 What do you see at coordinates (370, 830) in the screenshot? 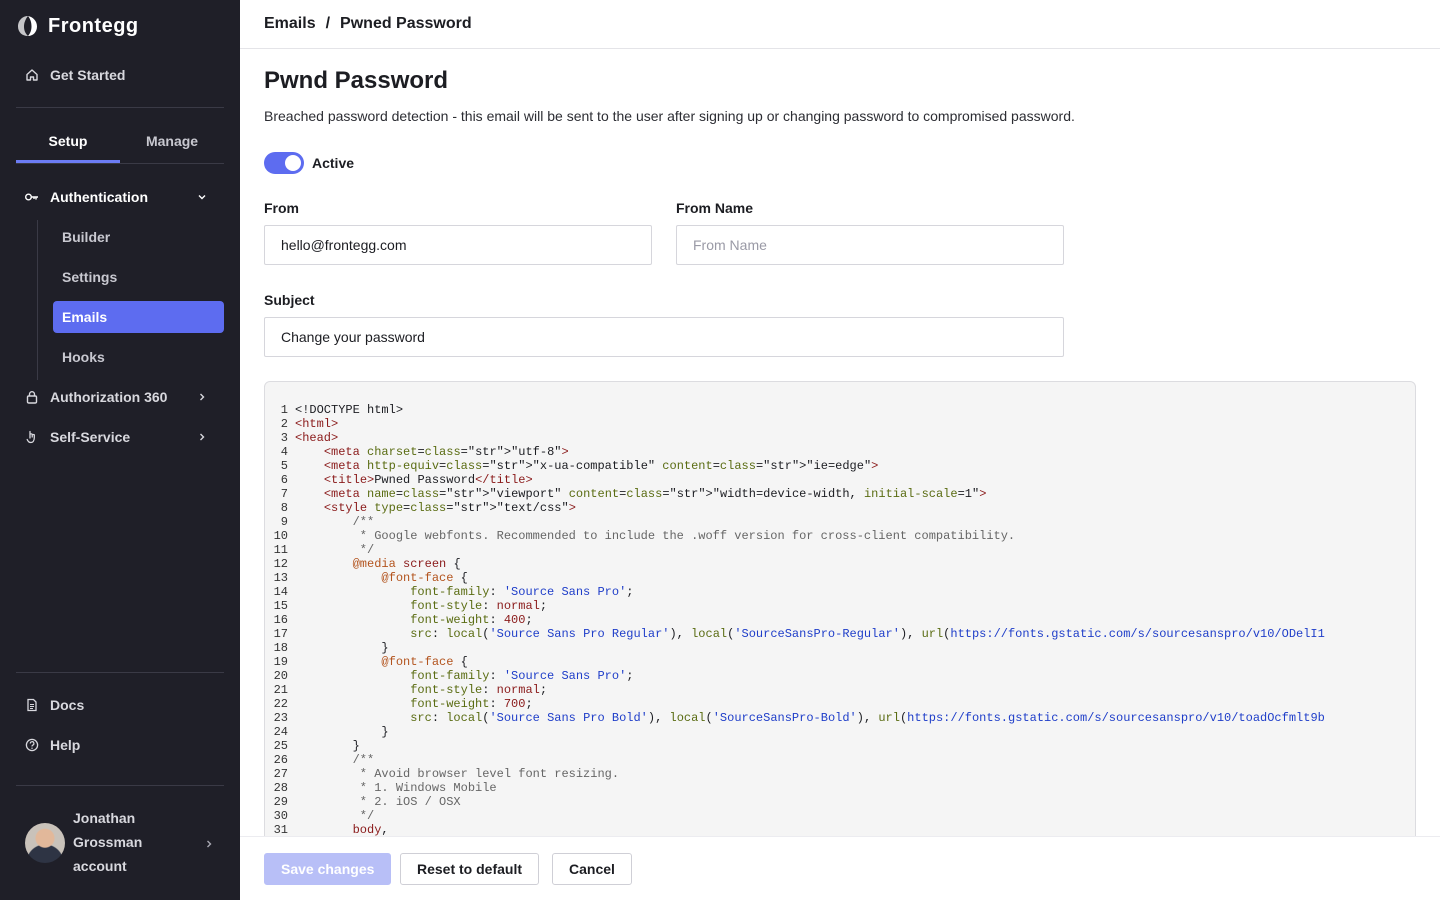
I see `line-text: body,` at bounding box center [370, 830].